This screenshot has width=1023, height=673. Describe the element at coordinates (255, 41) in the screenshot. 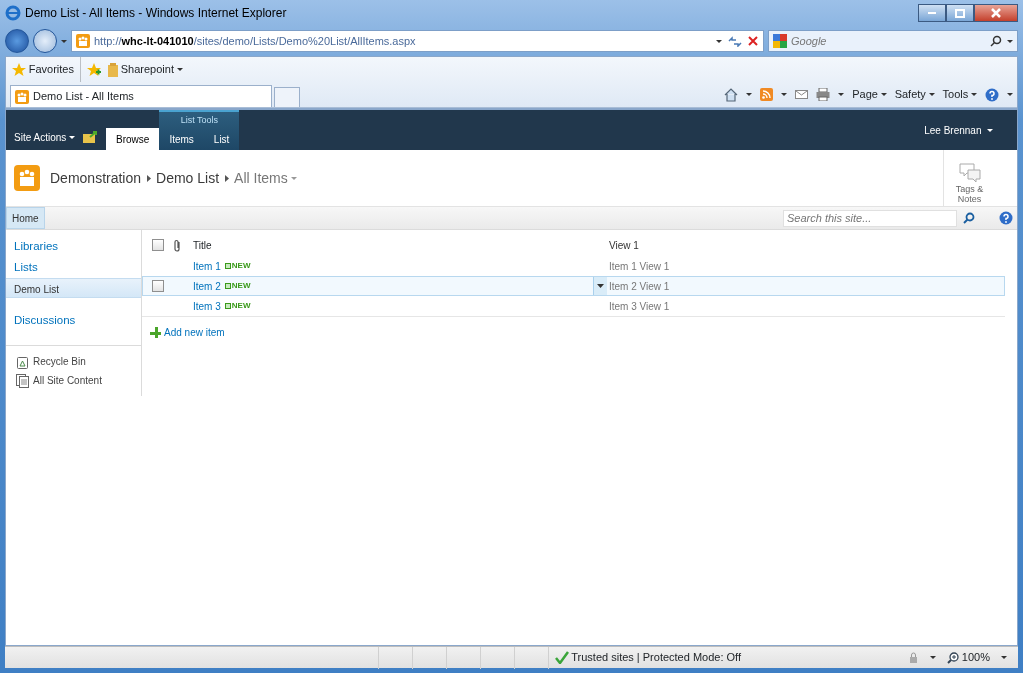

I see `url-text: http://whc-lt-041010/sites/demo/Lists/Demo%20List/AllItems.aspx` at that location.